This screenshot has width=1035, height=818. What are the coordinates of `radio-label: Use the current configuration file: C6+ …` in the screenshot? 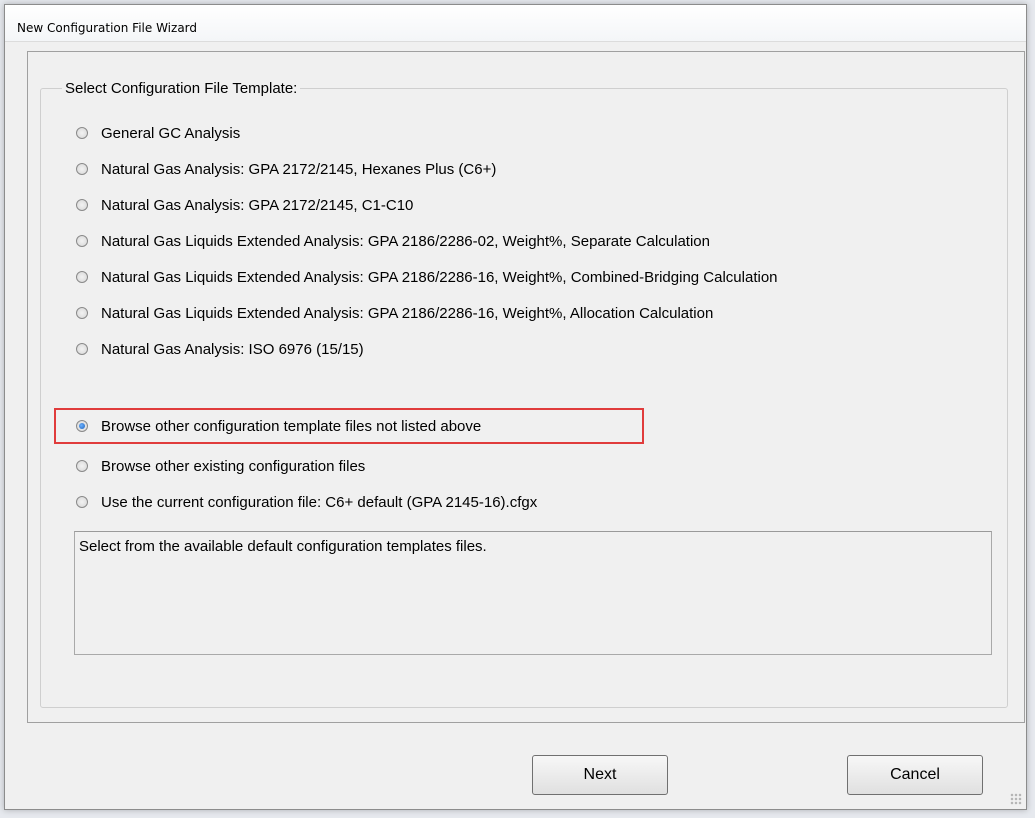 It's located at (319, 502).